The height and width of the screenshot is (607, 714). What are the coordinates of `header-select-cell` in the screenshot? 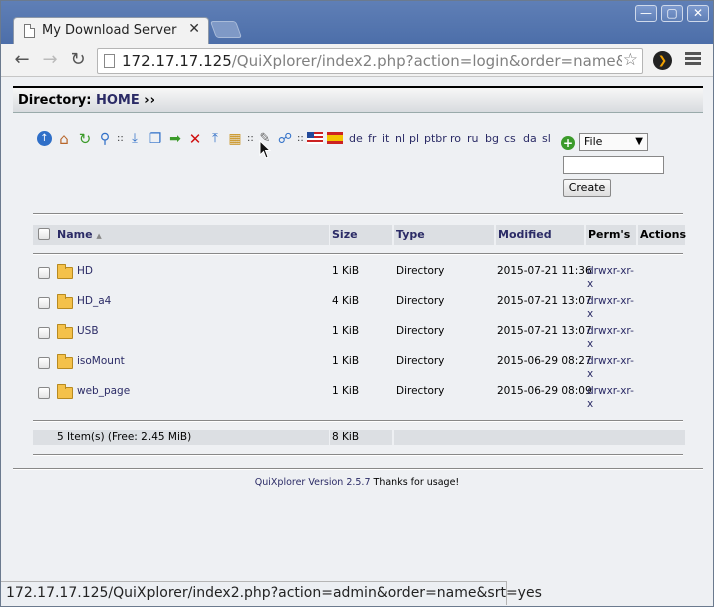 It's located at (44, 235).